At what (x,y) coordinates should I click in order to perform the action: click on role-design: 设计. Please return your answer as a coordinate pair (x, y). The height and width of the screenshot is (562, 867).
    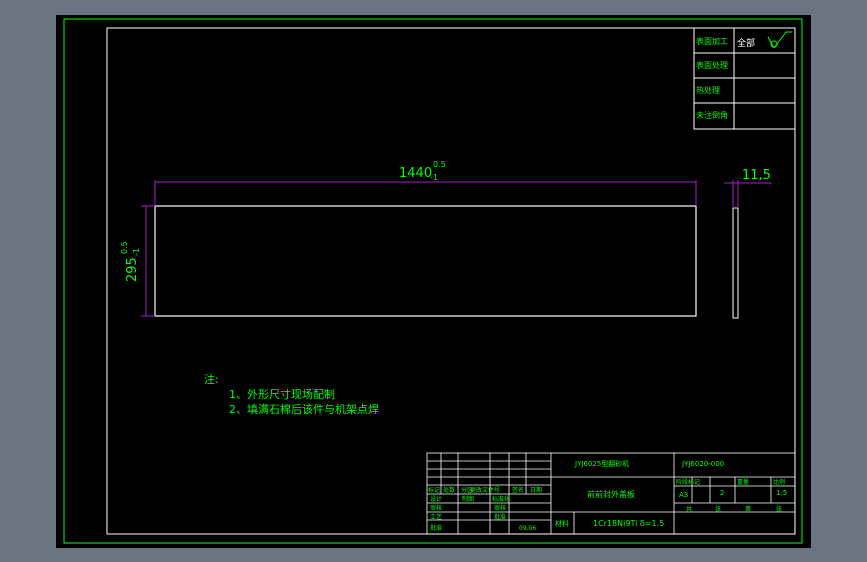
    Looking at the image, I should click on (436, 499).